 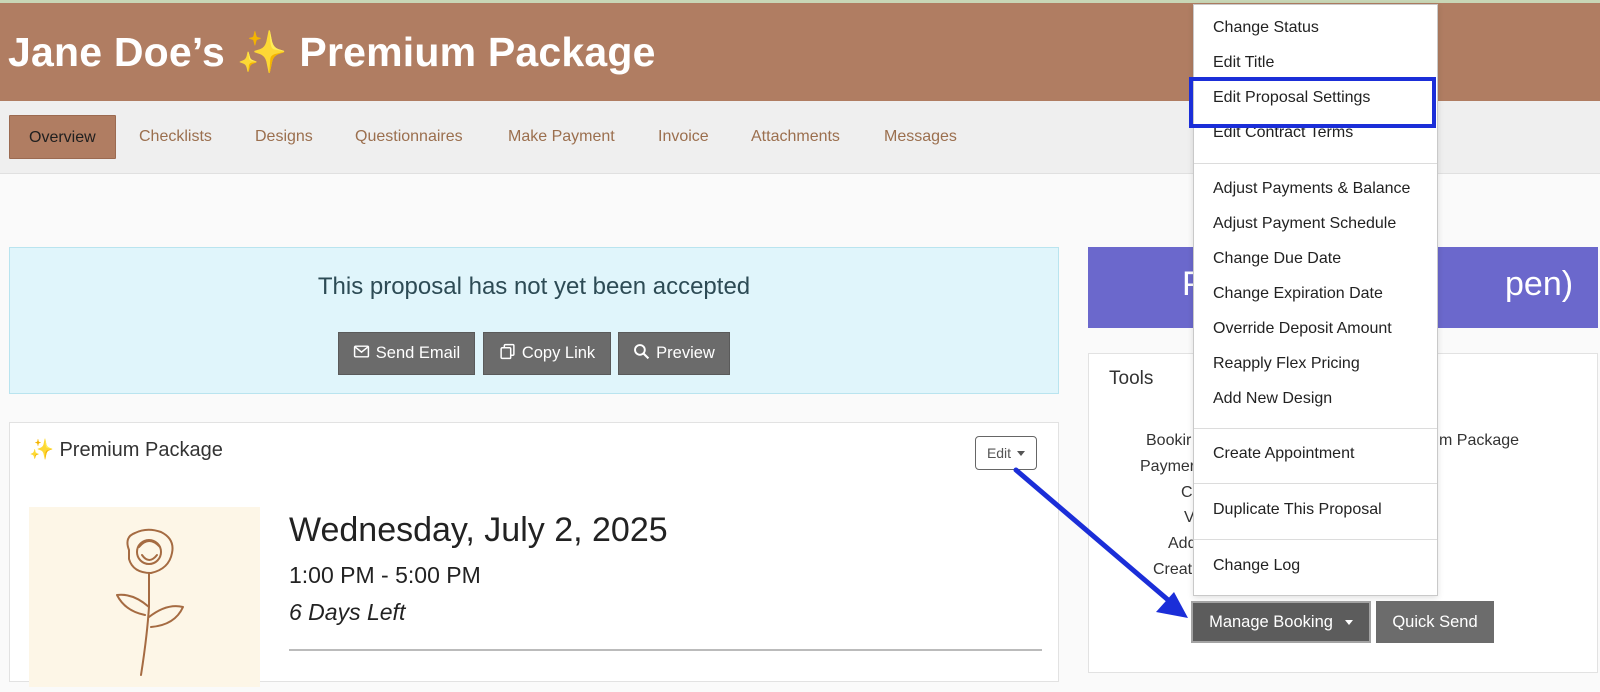 I want to click on tab-overview: Overview, so click(x=62, y=137).